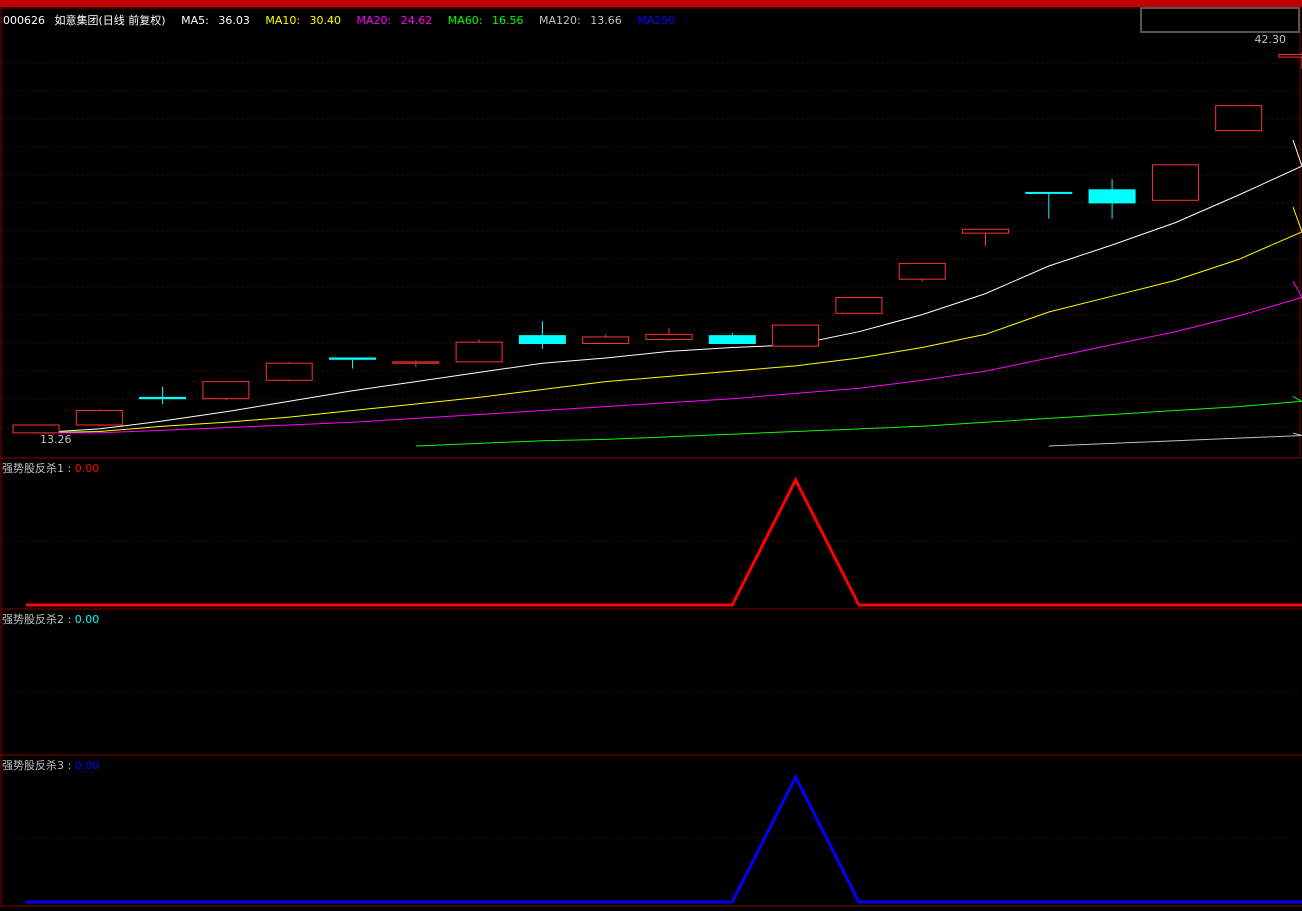 The width and height of the screenshot is (1302, 911). What do you see at coordinates (51, 619) in the screenshot?
I see `panel2-title: 强势股反杀2 : 0.00` at bounding box center [51, 619].